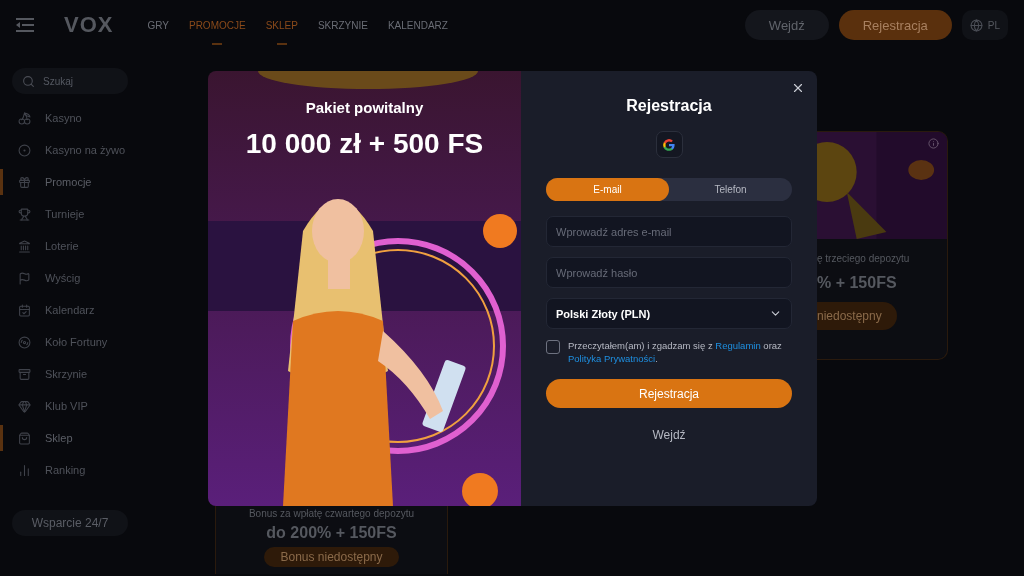 Image resolution: width=1024 pixels, height=576 pixels. I want to click on sidebar-item: Promocje, so click(64, 182).